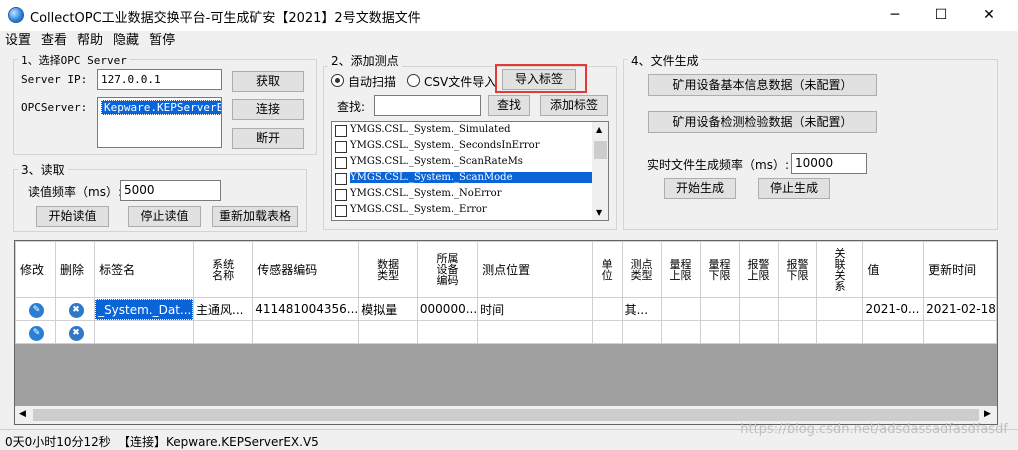 The width and height of the screenshot is (1018, 450). Describe the element at coordinates (75, 269) in the screenshot. I see `col-header-delete: 删除` at that location.